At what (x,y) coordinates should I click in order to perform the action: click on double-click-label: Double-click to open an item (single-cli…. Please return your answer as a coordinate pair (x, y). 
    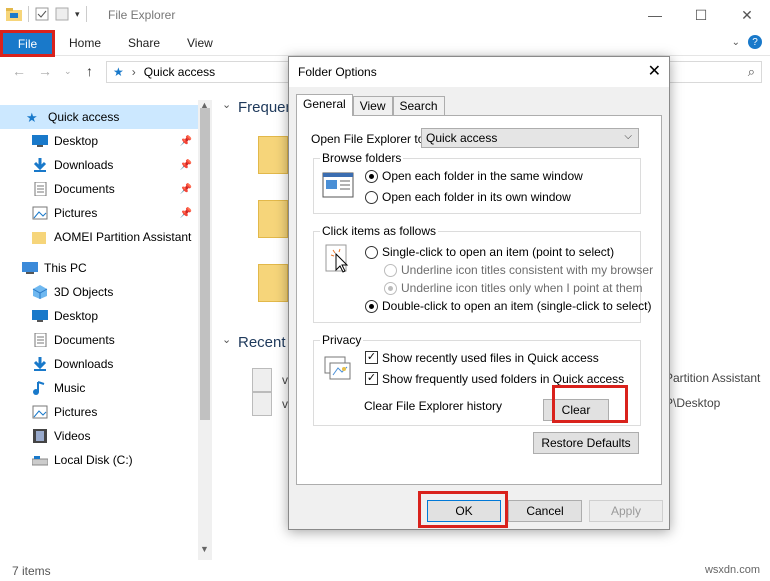
    Looking at the image, I should click on (516, 306).